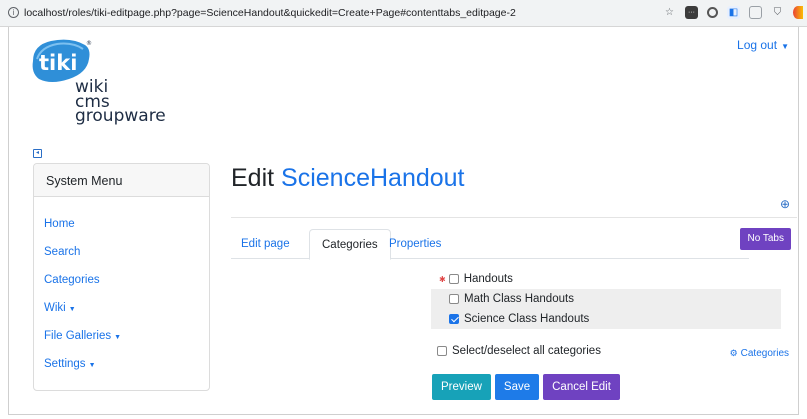  I want to click on sidebar-item-wiki: Wiki ▼, so click(126, 315).